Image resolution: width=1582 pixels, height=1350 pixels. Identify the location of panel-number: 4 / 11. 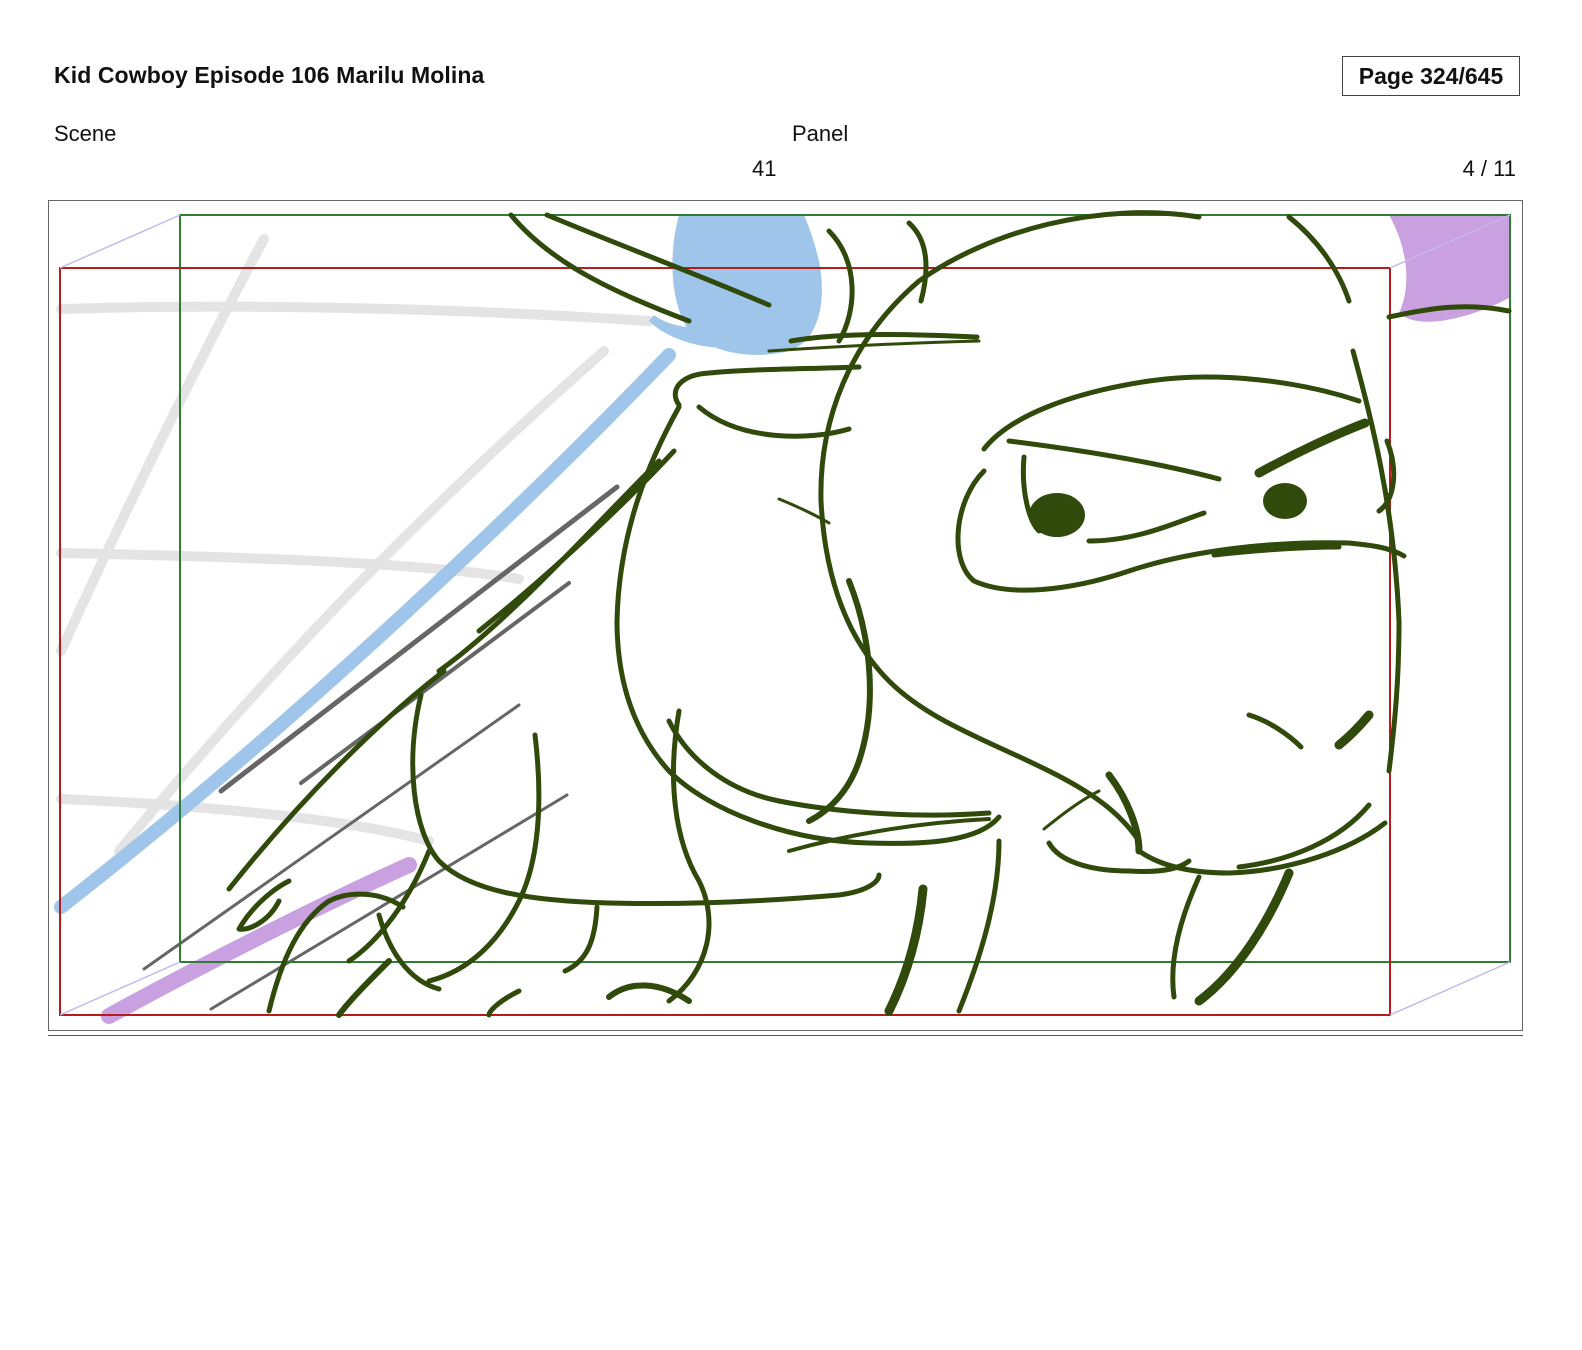
(1489, 168).